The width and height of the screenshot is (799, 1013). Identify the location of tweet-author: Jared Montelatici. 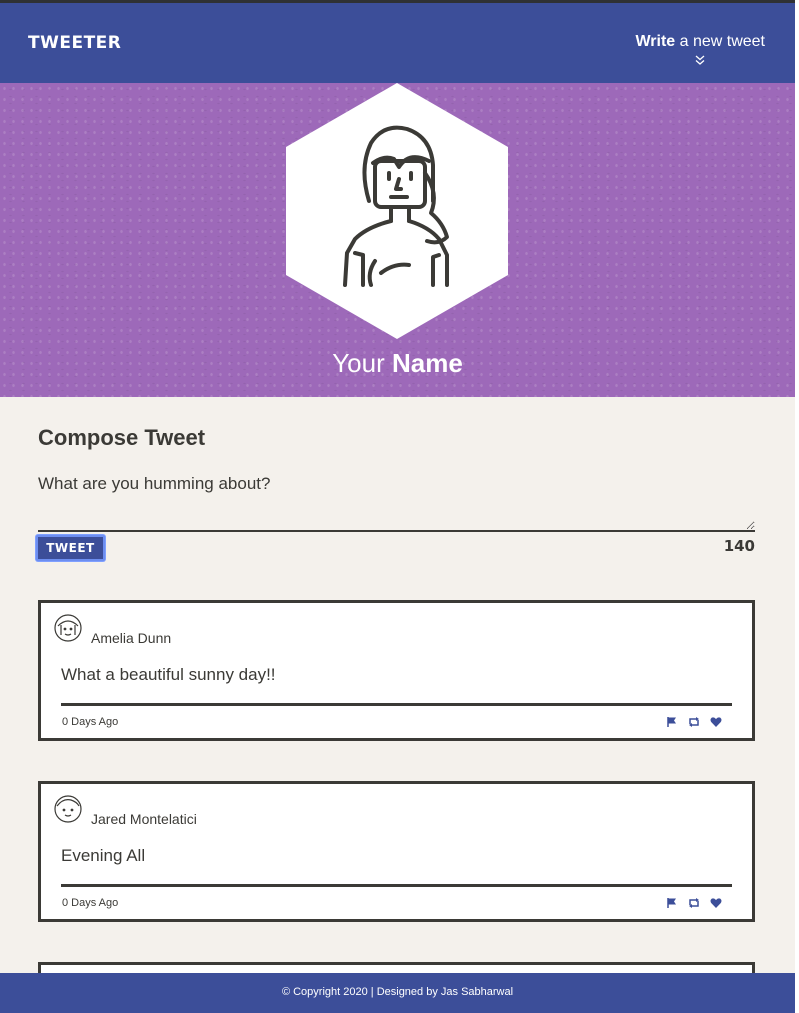
(144, 819).